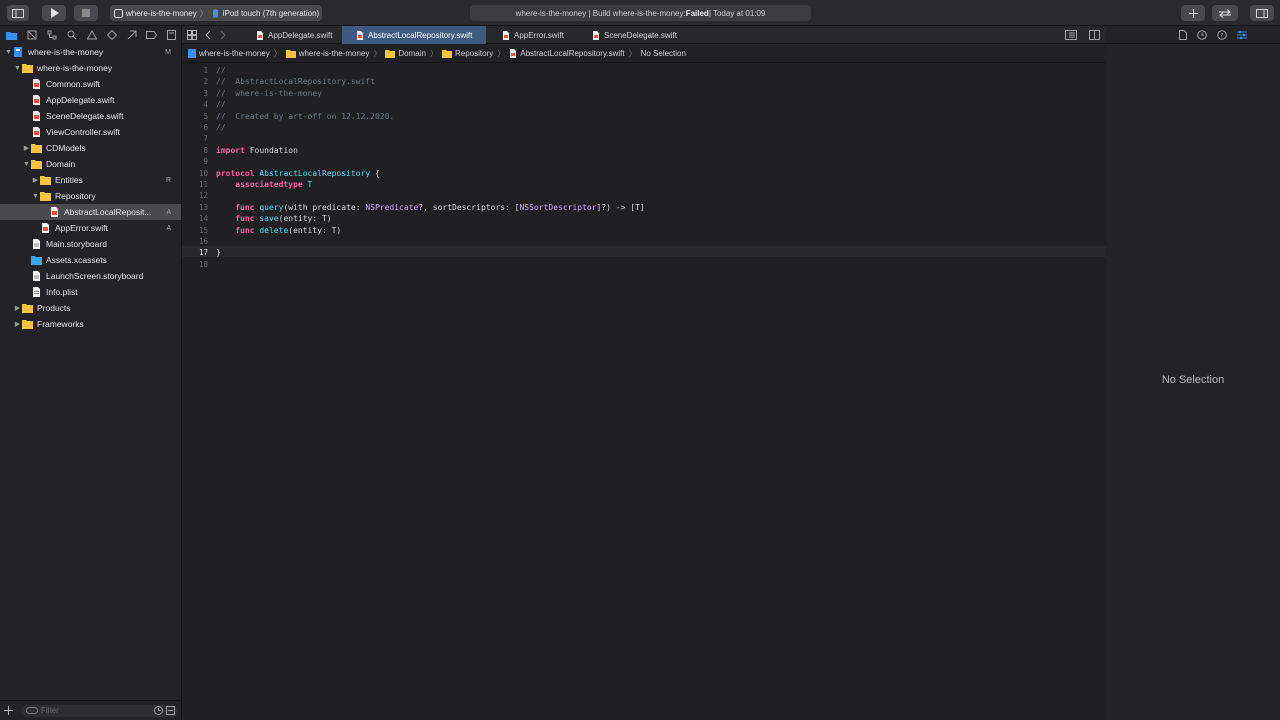 The width and height of the screenshot is (1280, 720). Describe the element at coordinates (86, 13) in the screenshot. I see `stop-button` at that location.